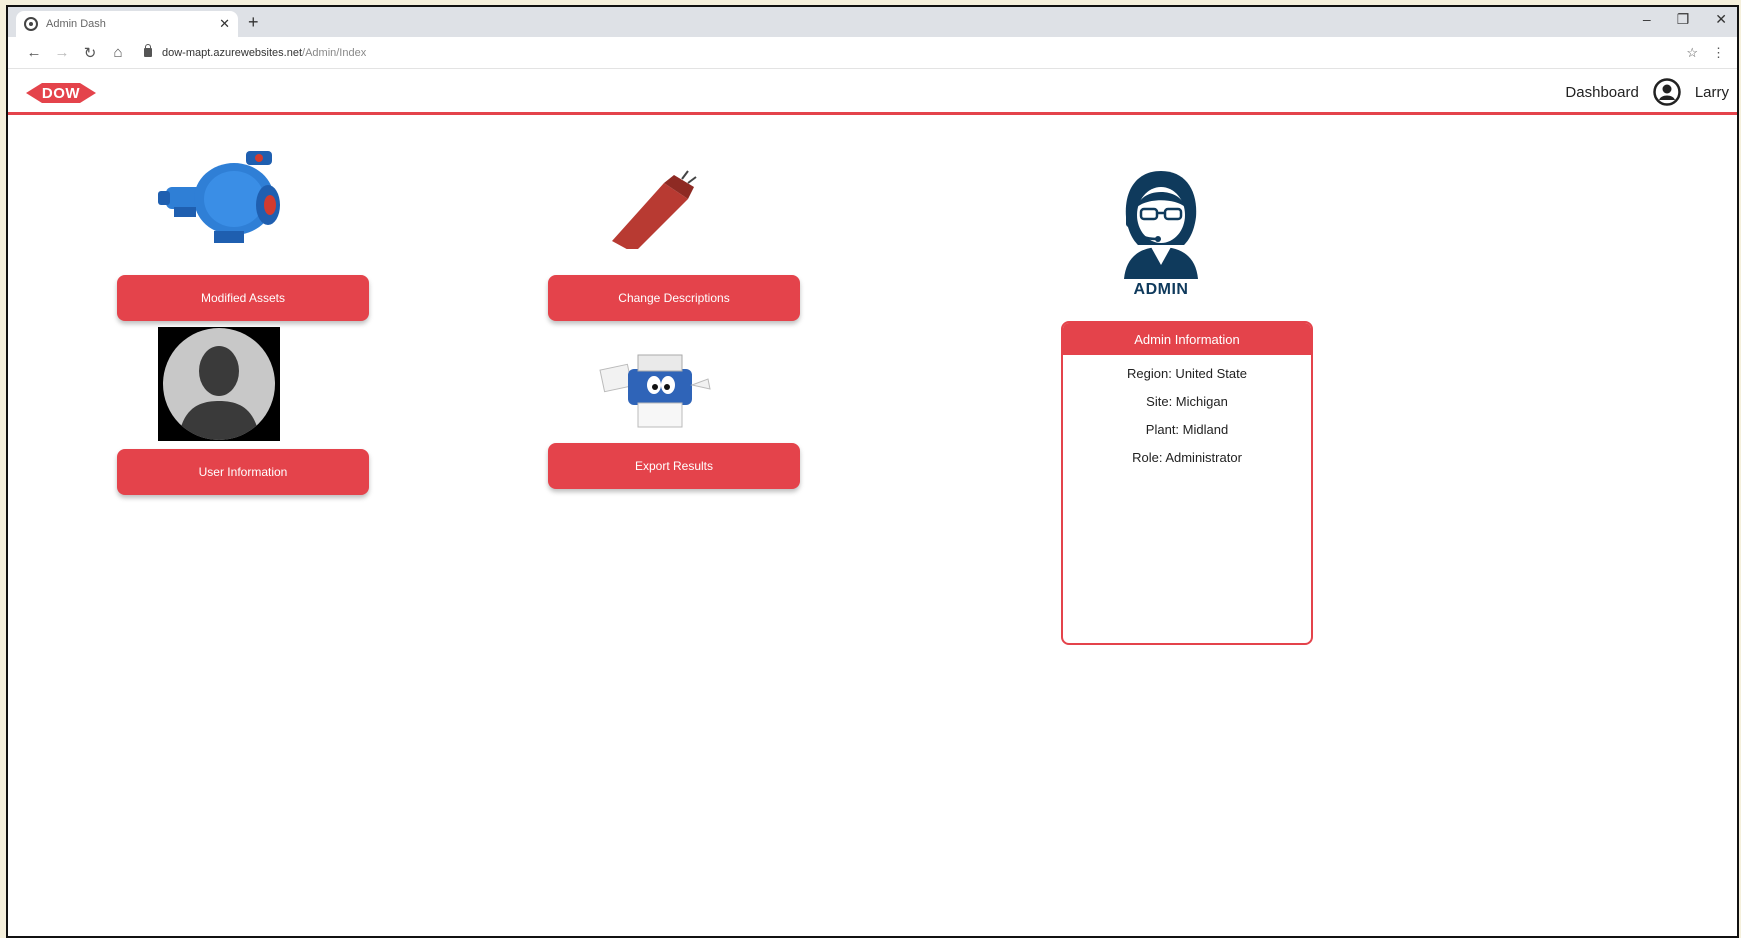  I want to click on url-path: /Admin/Index, so click(334, 52).